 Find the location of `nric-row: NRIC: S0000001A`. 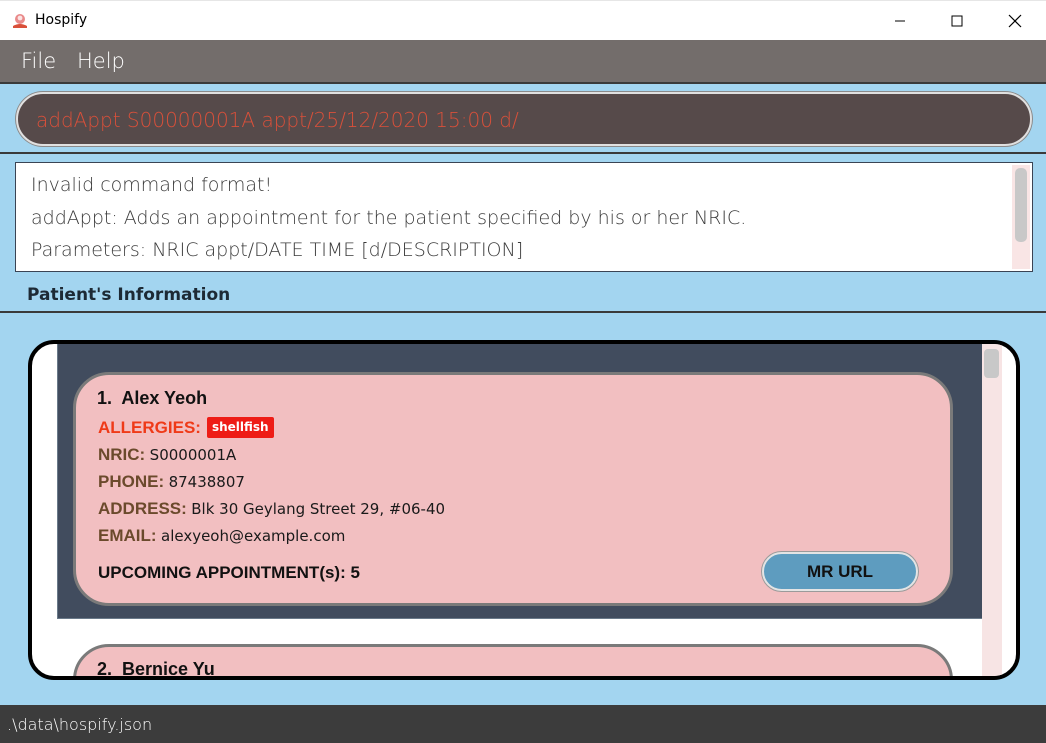

nric-row: NRIC: S0000001A is located at coordinates (167, 455).